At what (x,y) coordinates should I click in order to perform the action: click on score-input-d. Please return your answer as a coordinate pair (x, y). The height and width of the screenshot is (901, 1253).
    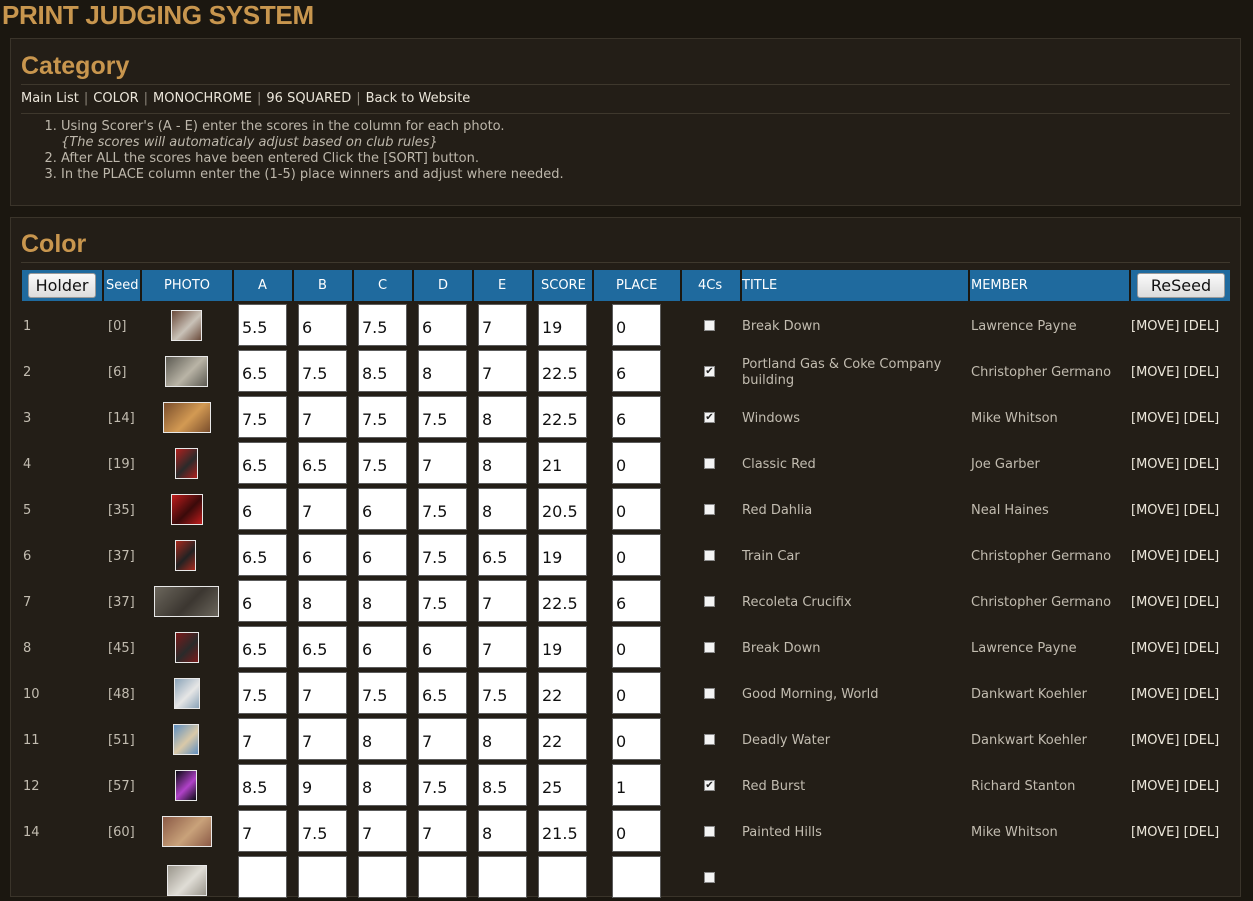
    Looking at the image, I should click on (442, 877).